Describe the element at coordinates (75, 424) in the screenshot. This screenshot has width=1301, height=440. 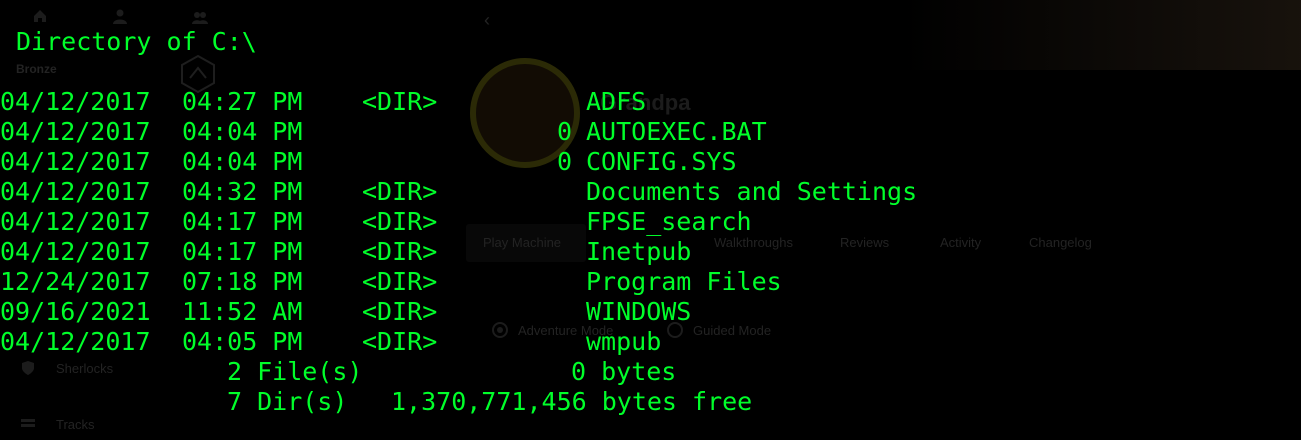
I see `sidebar-item-tracks: Tracks` at that location.